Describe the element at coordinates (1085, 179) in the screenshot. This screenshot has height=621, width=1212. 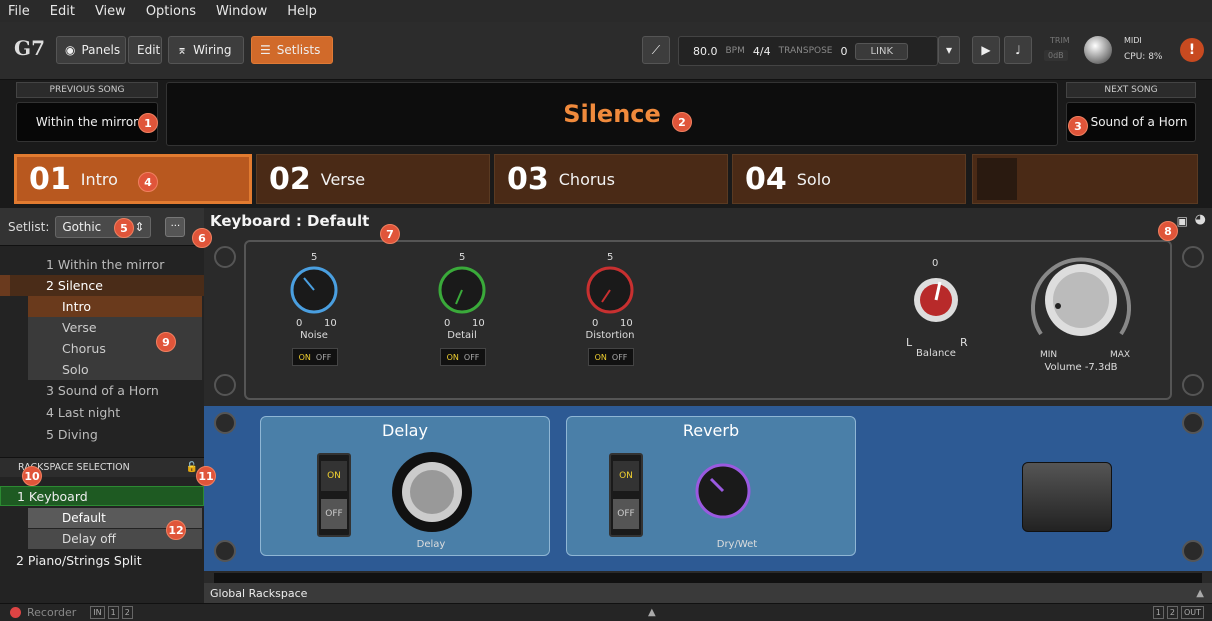
I see `part-empty` at that location.